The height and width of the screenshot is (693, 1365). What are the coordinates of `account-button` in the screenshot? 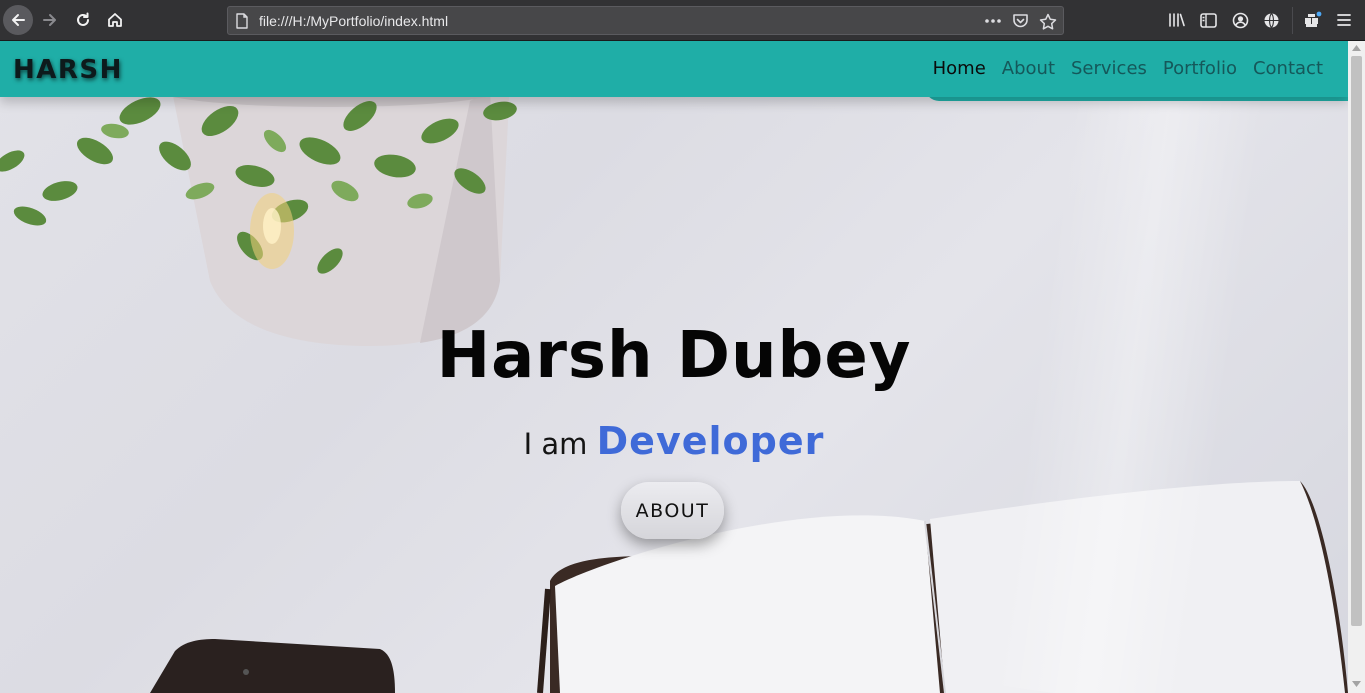 It's located at (1240, 20).